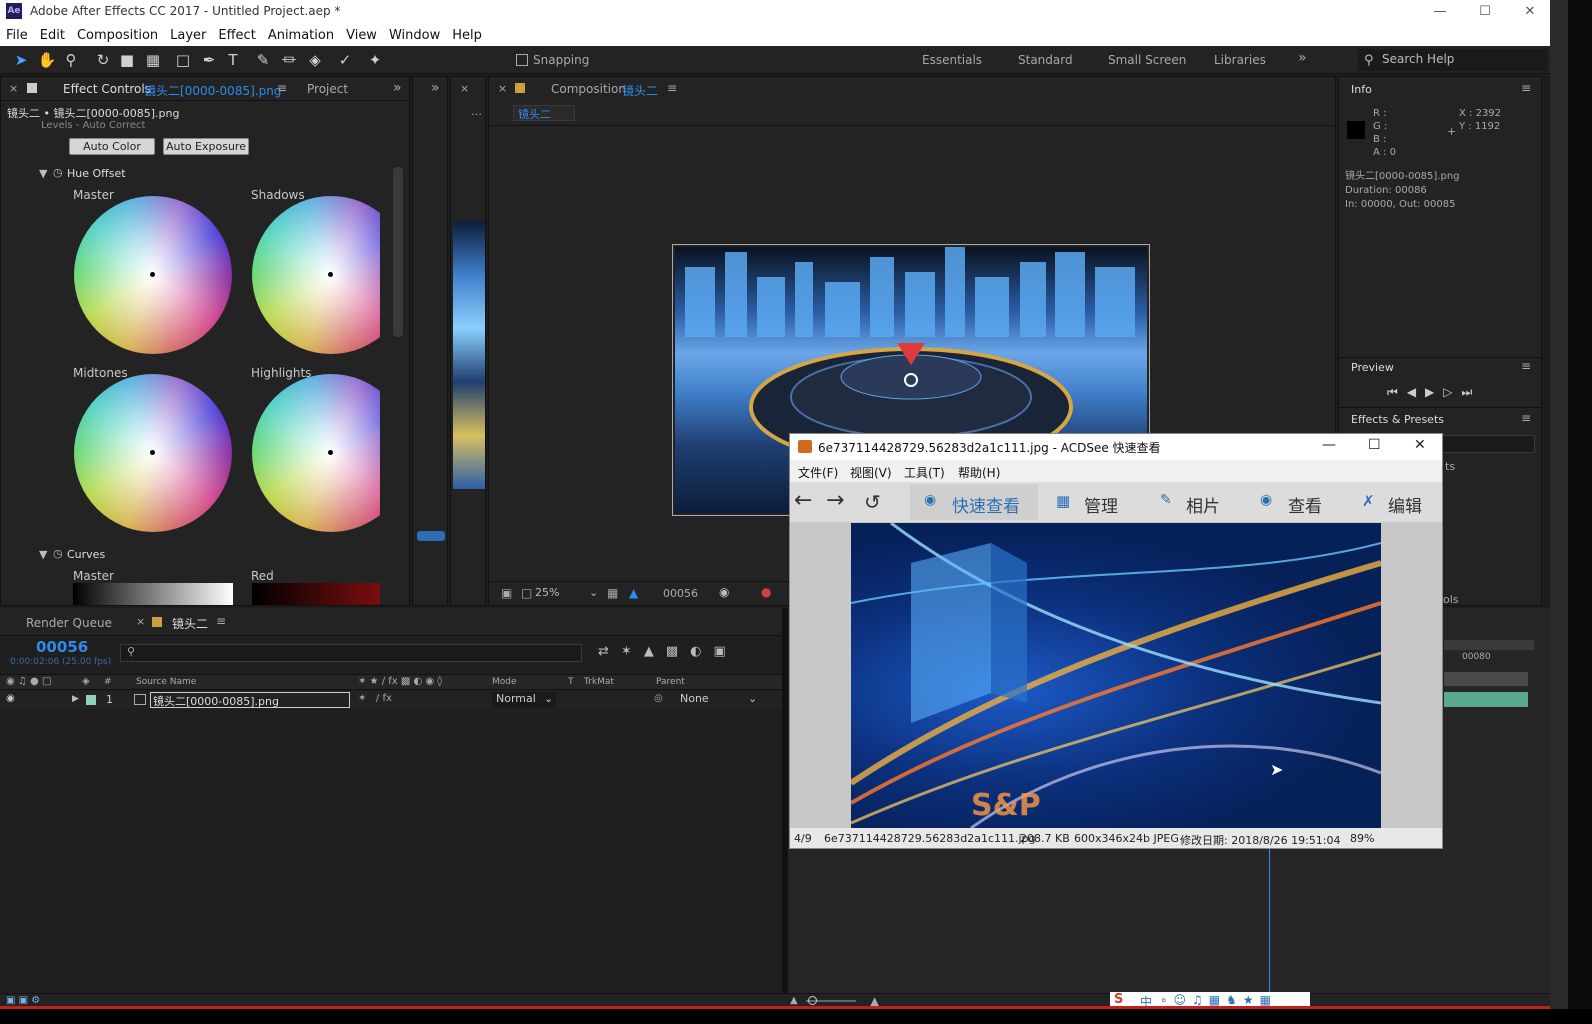 Image resolution: width=1592 pixels, height=1024 pixels. Describe the element at coordinates (467, 33) in the screenshot. I see `menu-help: Help` at that location.